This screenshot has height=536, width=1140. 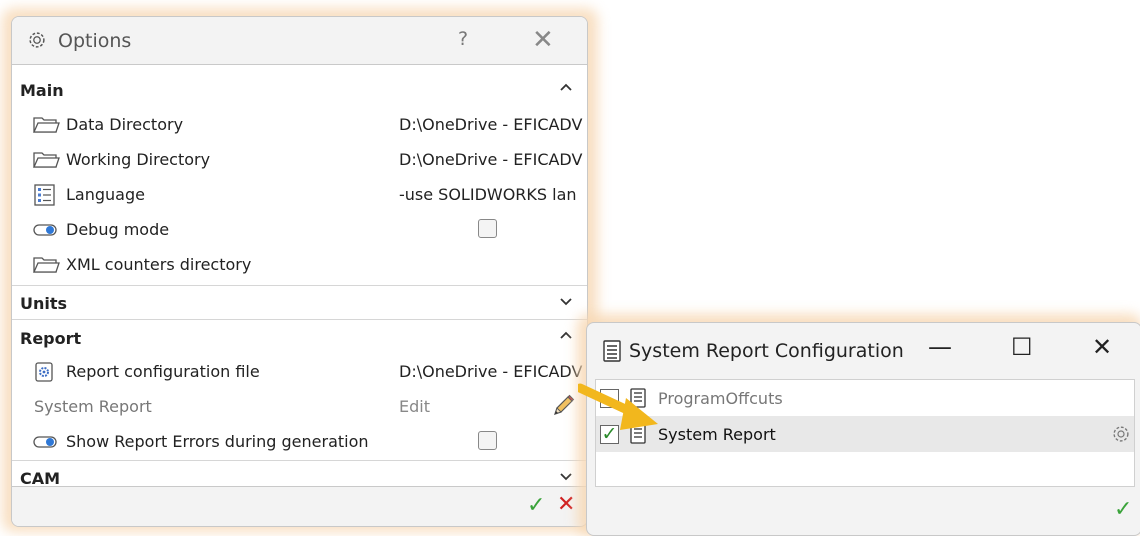 I want to click on language-value: -use SOLIDWORKS lan, so click(x=493, y=194).